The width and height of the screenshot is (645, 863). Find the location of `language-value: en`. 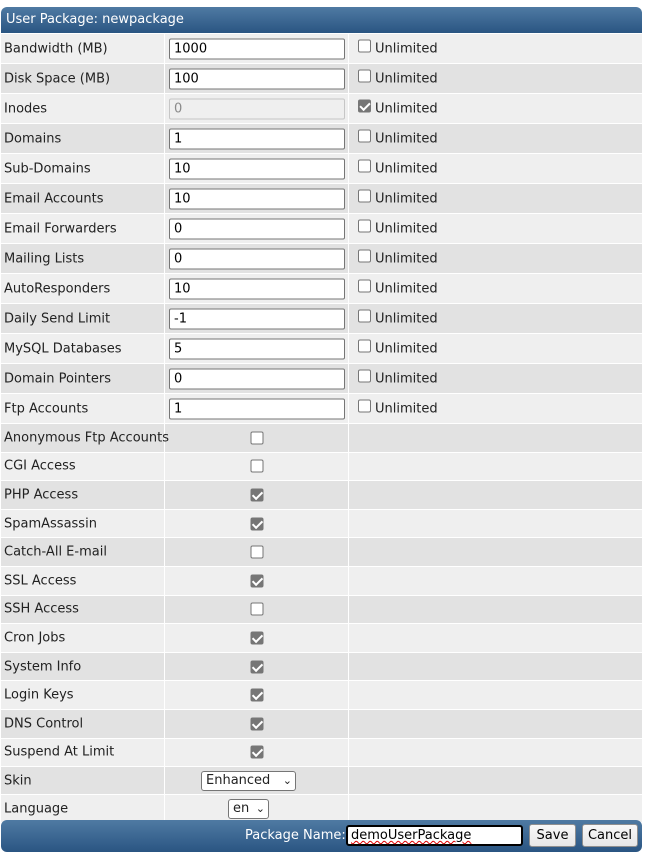

language-value: en is located at coordinates (241, 808).